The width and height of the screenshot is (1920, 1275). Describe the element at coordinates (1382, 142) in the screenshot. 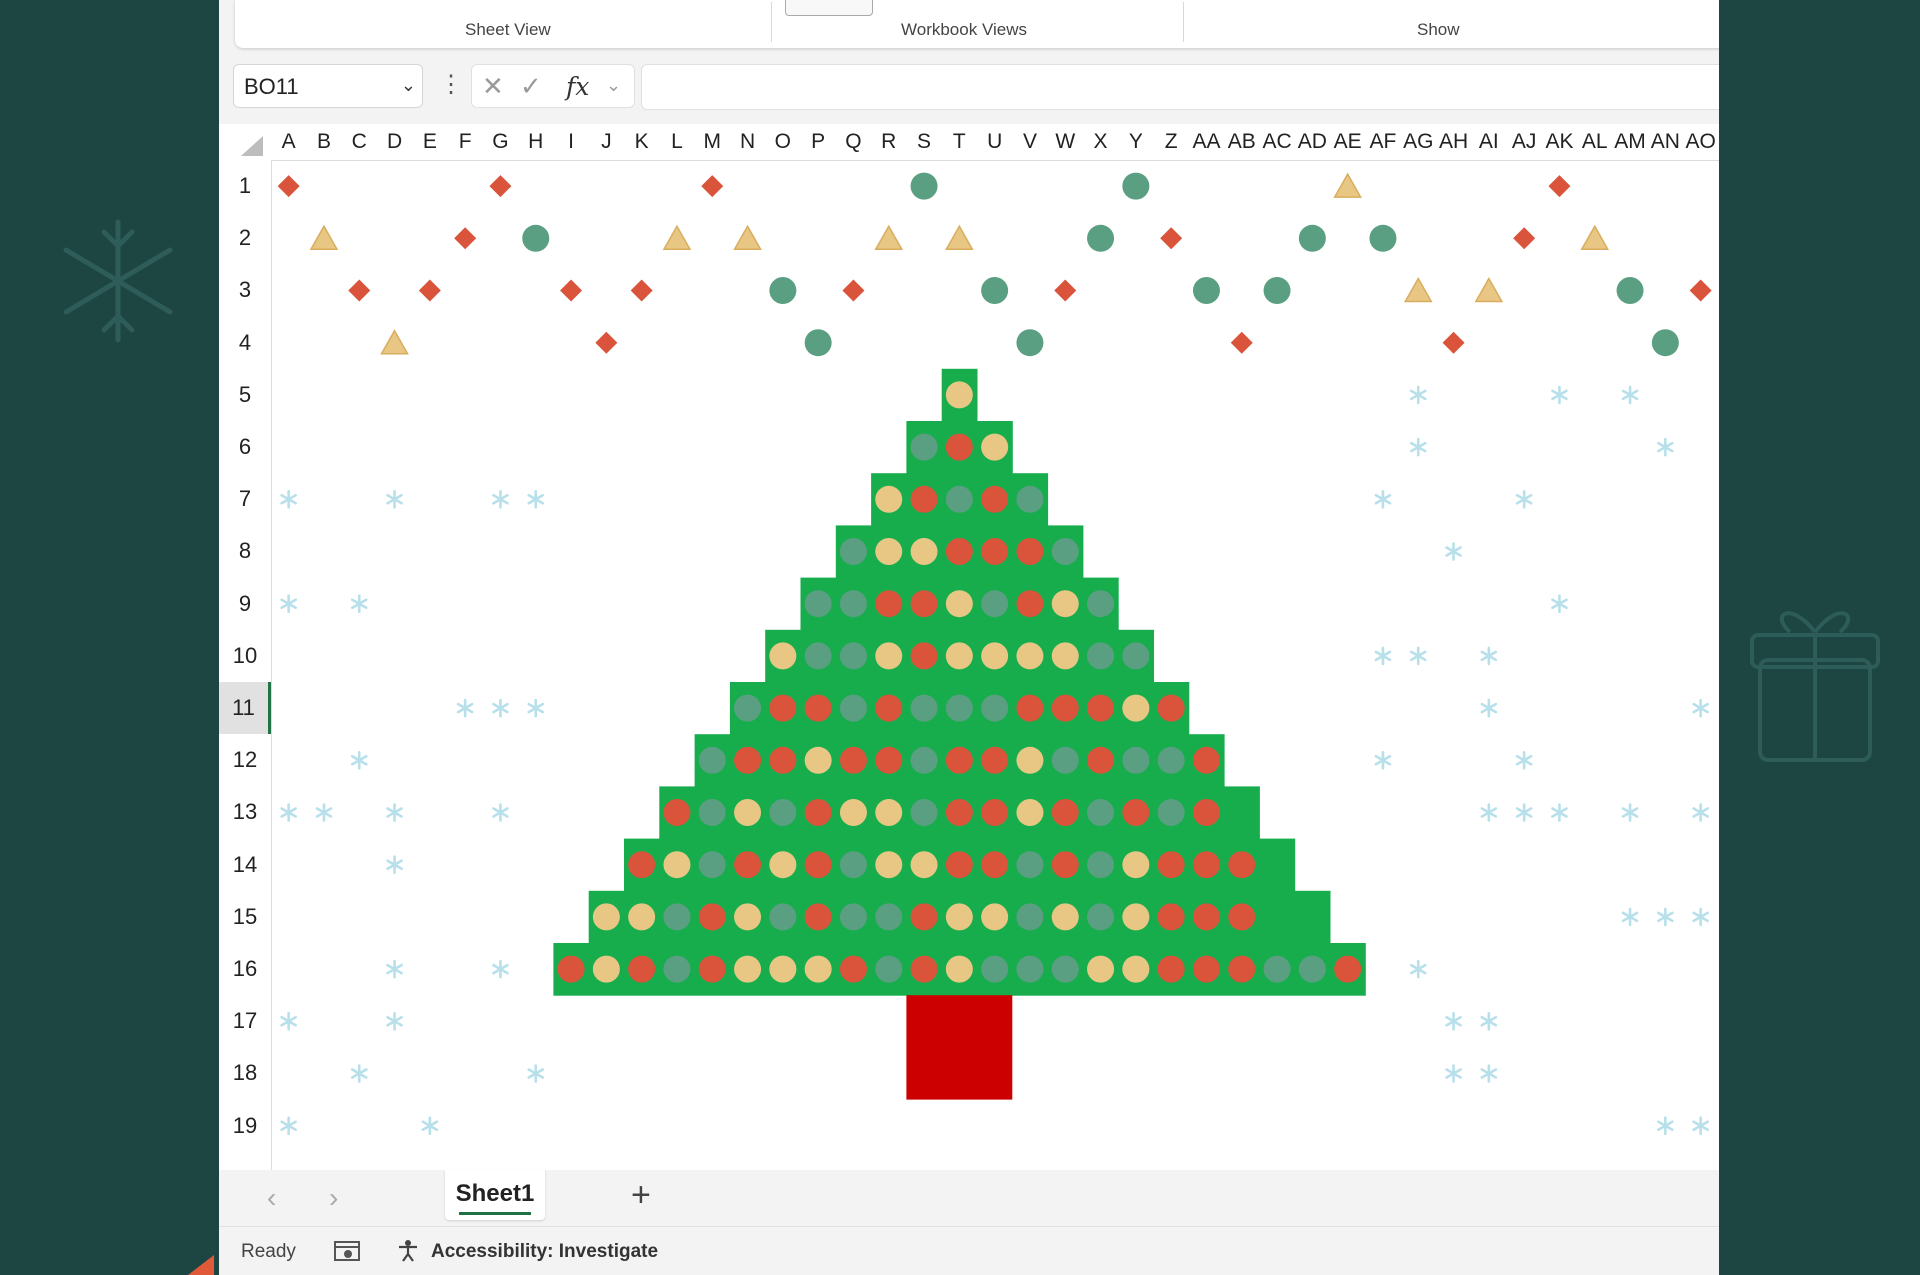

I see `column-header-af: AF` at that location.